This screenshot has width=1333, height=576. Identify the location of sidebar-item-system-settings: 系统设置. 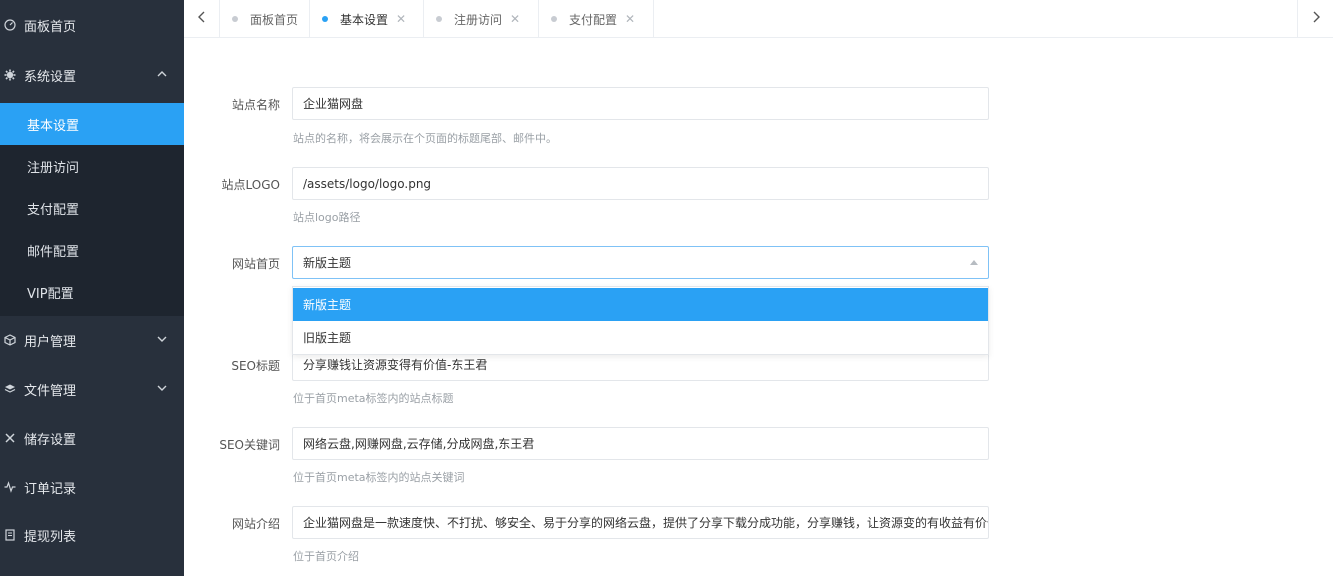
(92, 75).